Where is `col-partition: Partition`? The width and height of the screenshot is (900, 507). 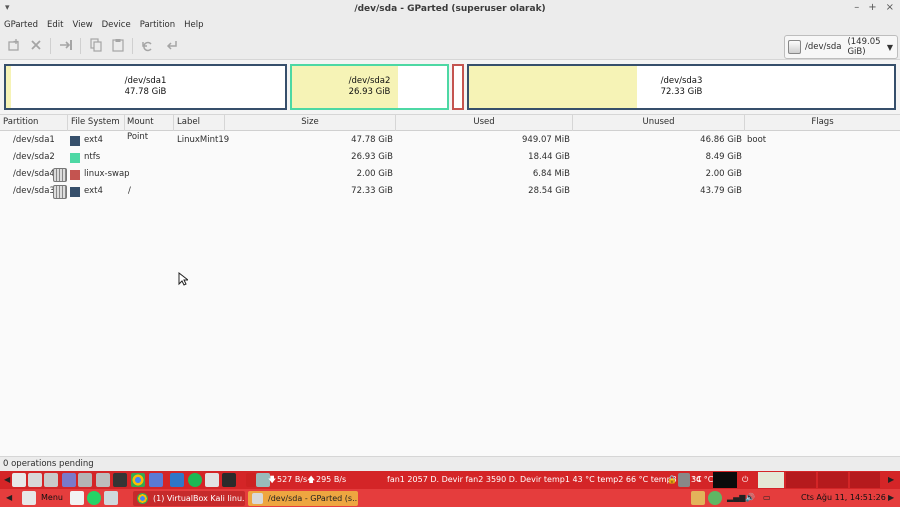
col-partition: Partition is located at coordinates (34, 123).